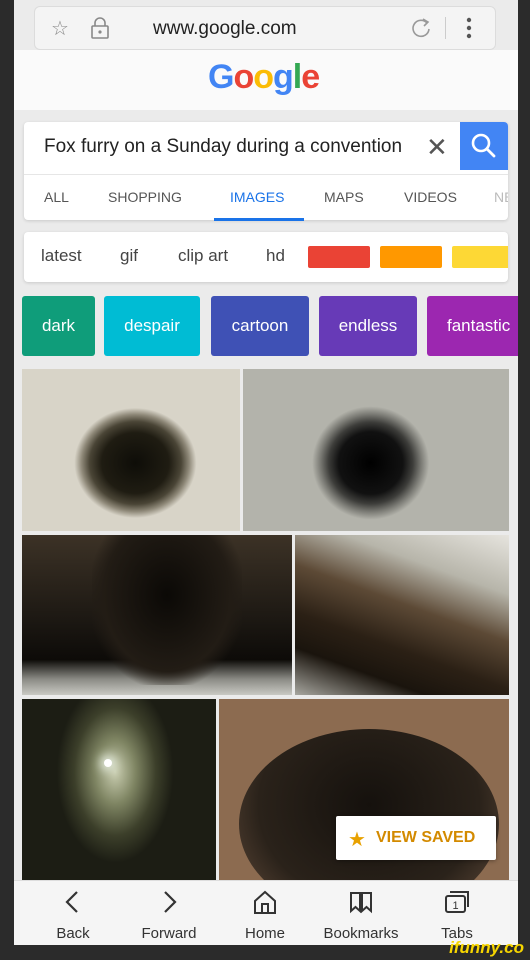  Describe the element at coordinates (260, 326) in the screenshot. I see `chip-cartoon: cartoon` at that location.